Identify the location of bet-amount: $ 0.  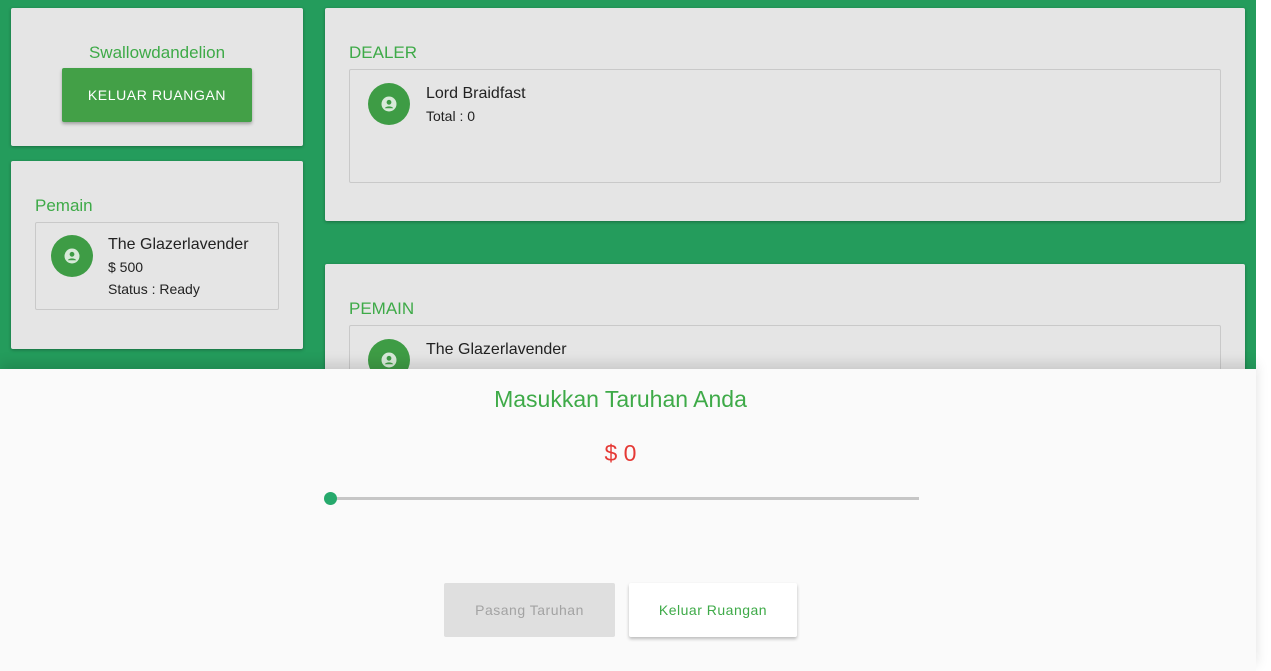
(620, 453).